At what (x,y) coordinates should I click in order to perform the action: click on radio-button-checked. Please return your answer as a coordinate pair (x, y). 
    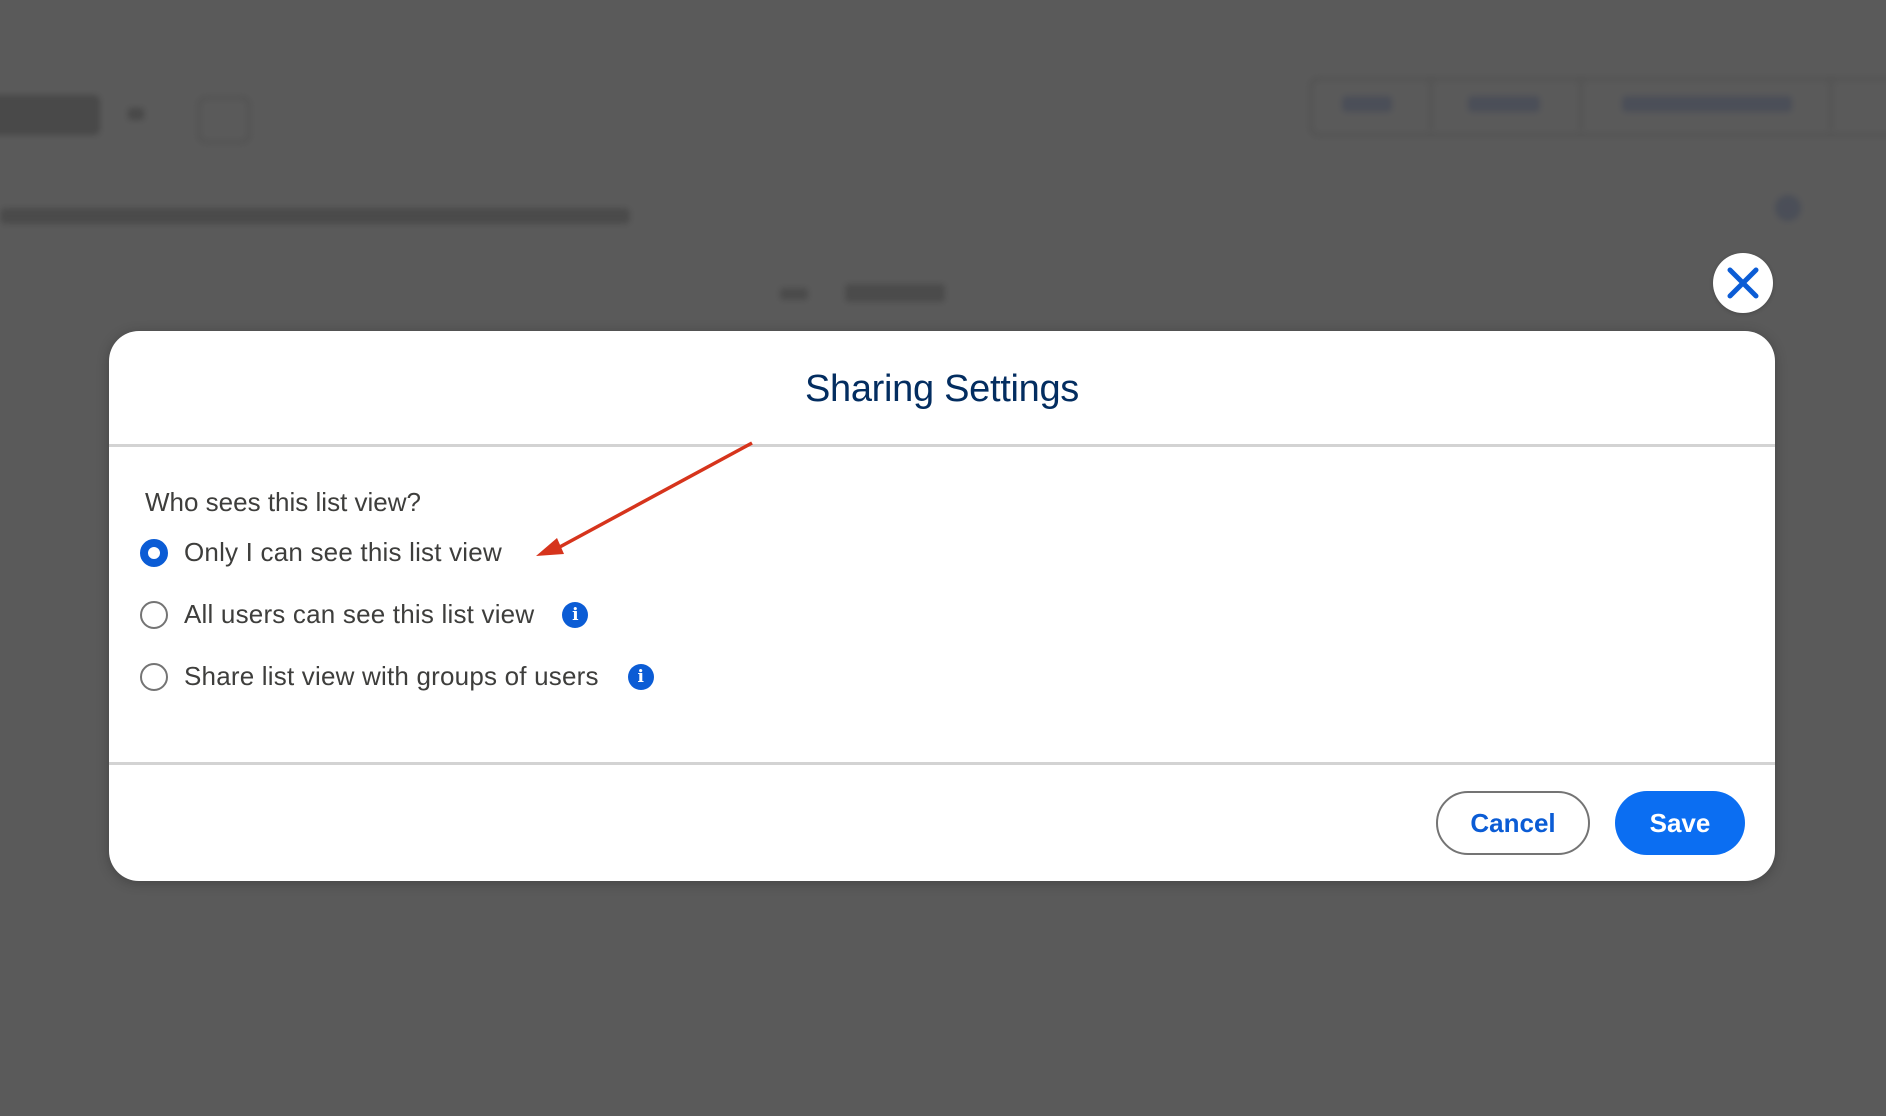
    Looking at the image, I should click on (154, 552).